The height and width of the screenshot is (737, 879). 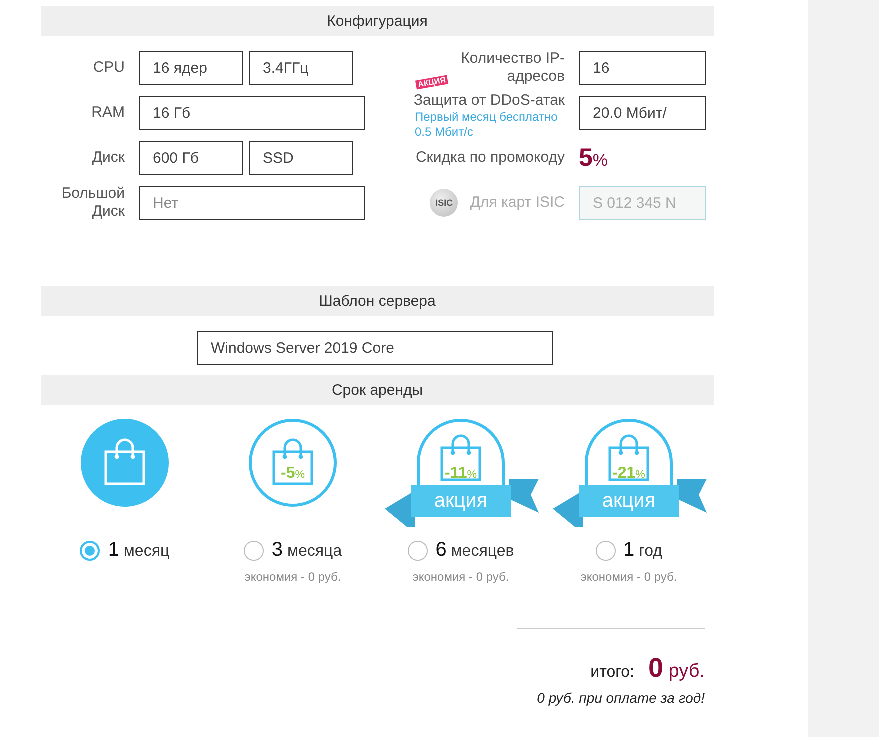 I want to click on period-label: 1 месяц, so click(x=139, y=550).